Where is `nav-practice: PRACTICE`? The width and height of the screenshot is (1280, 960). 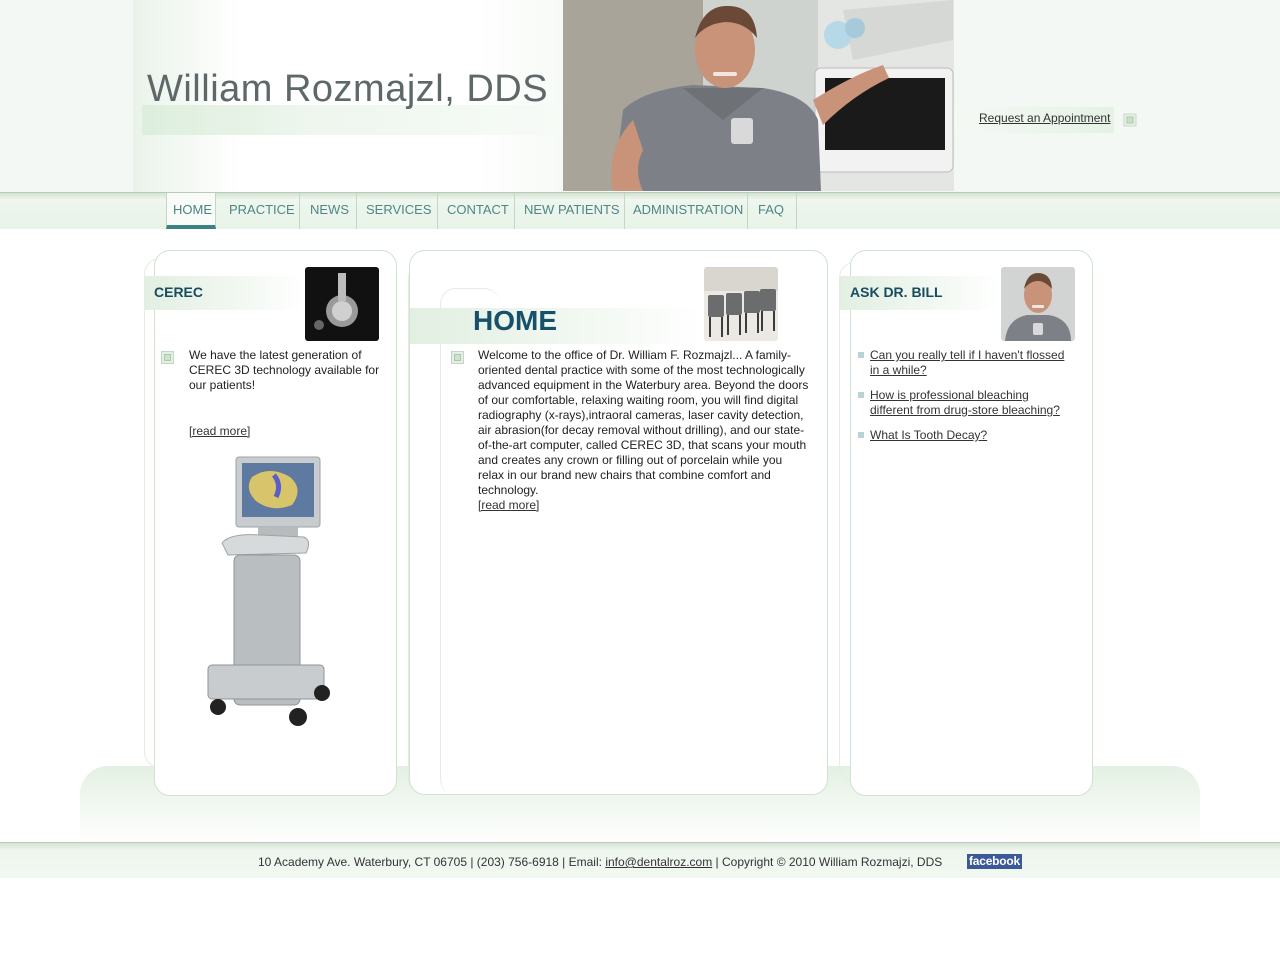 nav-practice: PRACTICE is located at coordinates (258, 211).